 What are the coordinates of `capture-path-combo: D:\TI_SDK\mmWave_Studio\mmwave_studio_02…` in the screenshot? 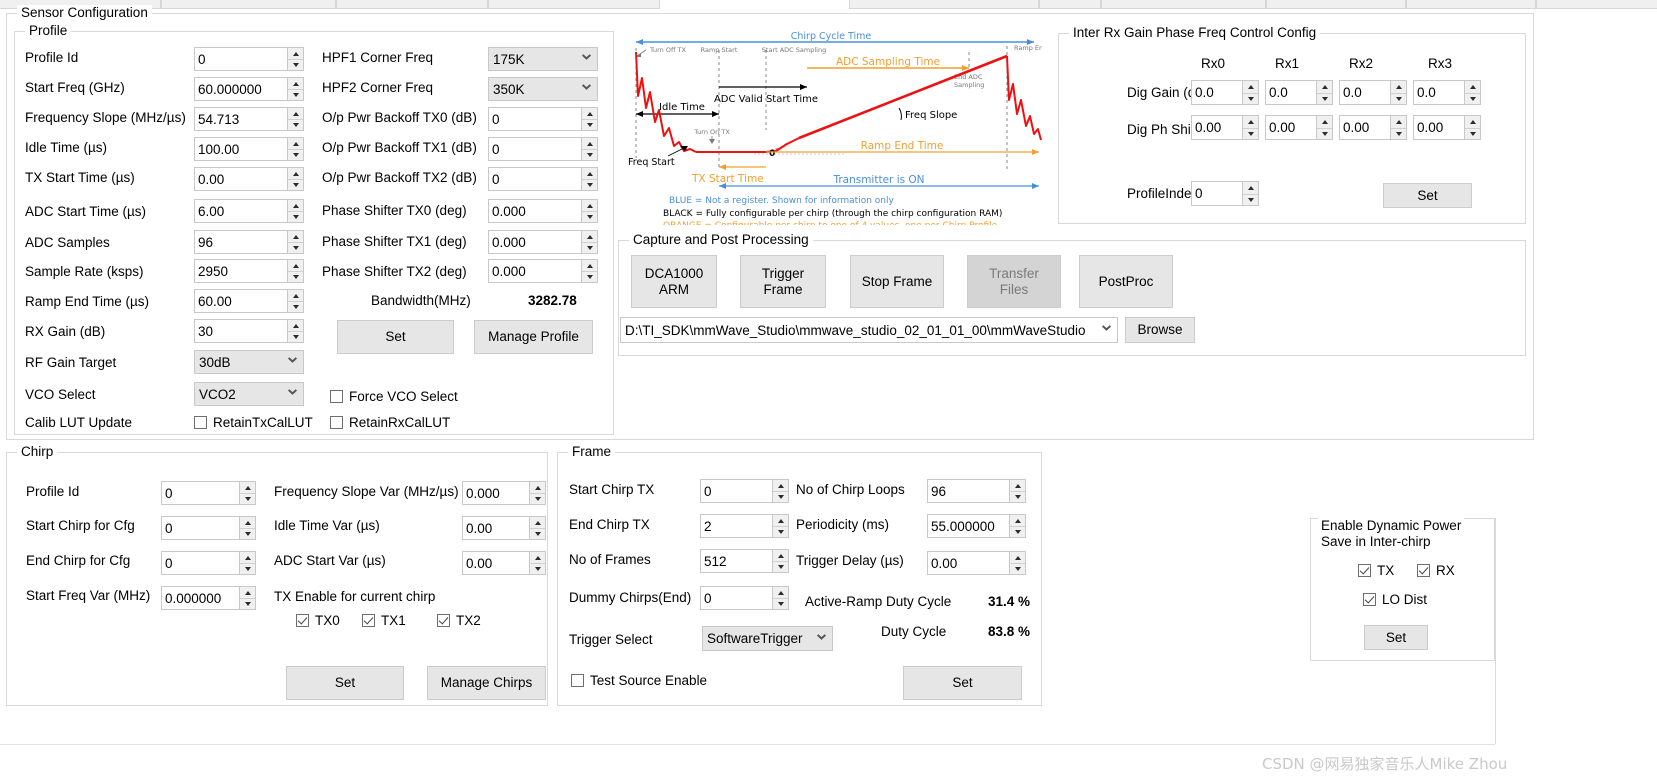 It's located at (869, 330).